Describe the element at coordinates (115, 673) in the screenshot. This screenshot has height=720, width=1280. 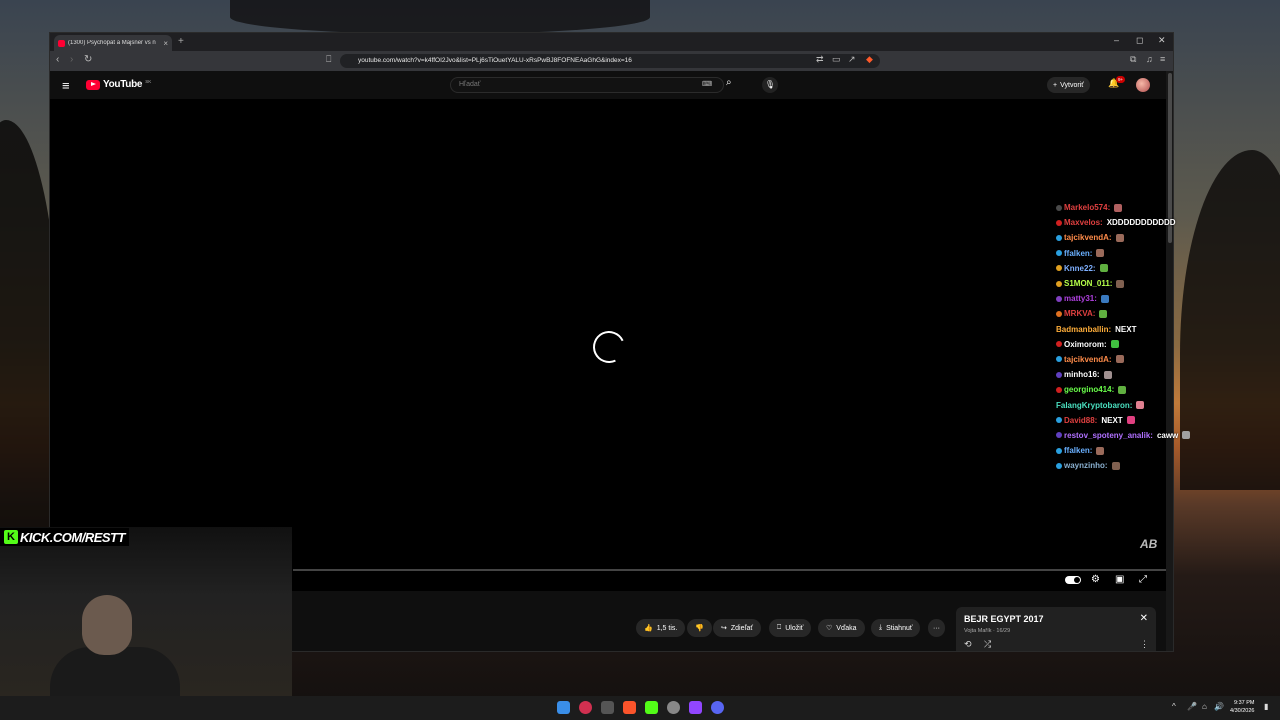
I see `streamer-body` at that location.